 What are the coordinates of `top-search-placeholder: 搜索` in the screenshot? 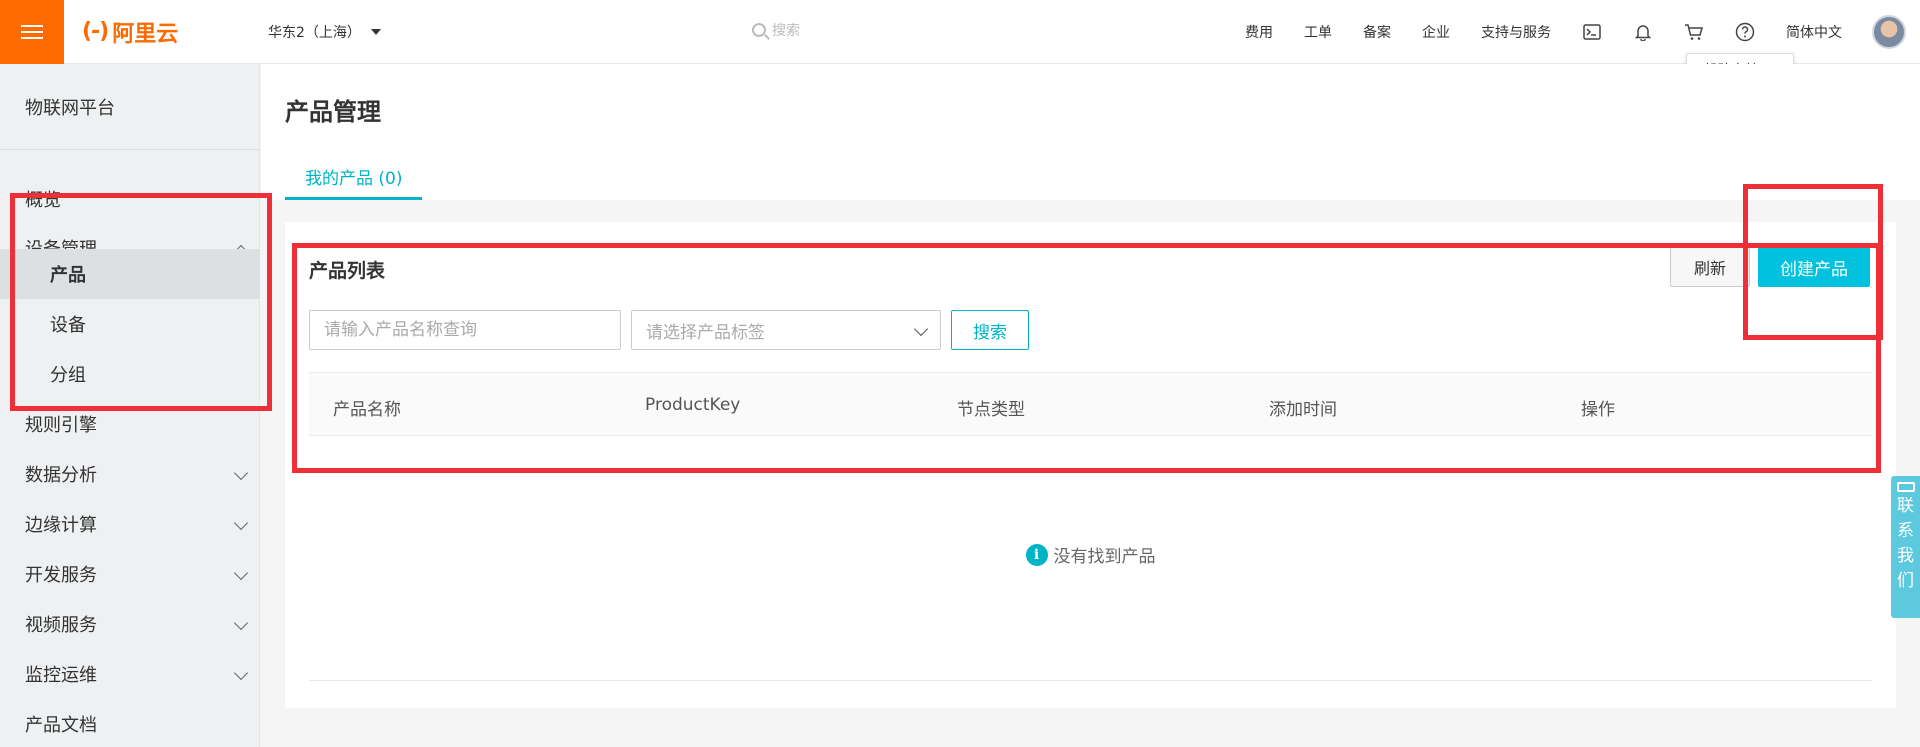 It's located at (786, 31).